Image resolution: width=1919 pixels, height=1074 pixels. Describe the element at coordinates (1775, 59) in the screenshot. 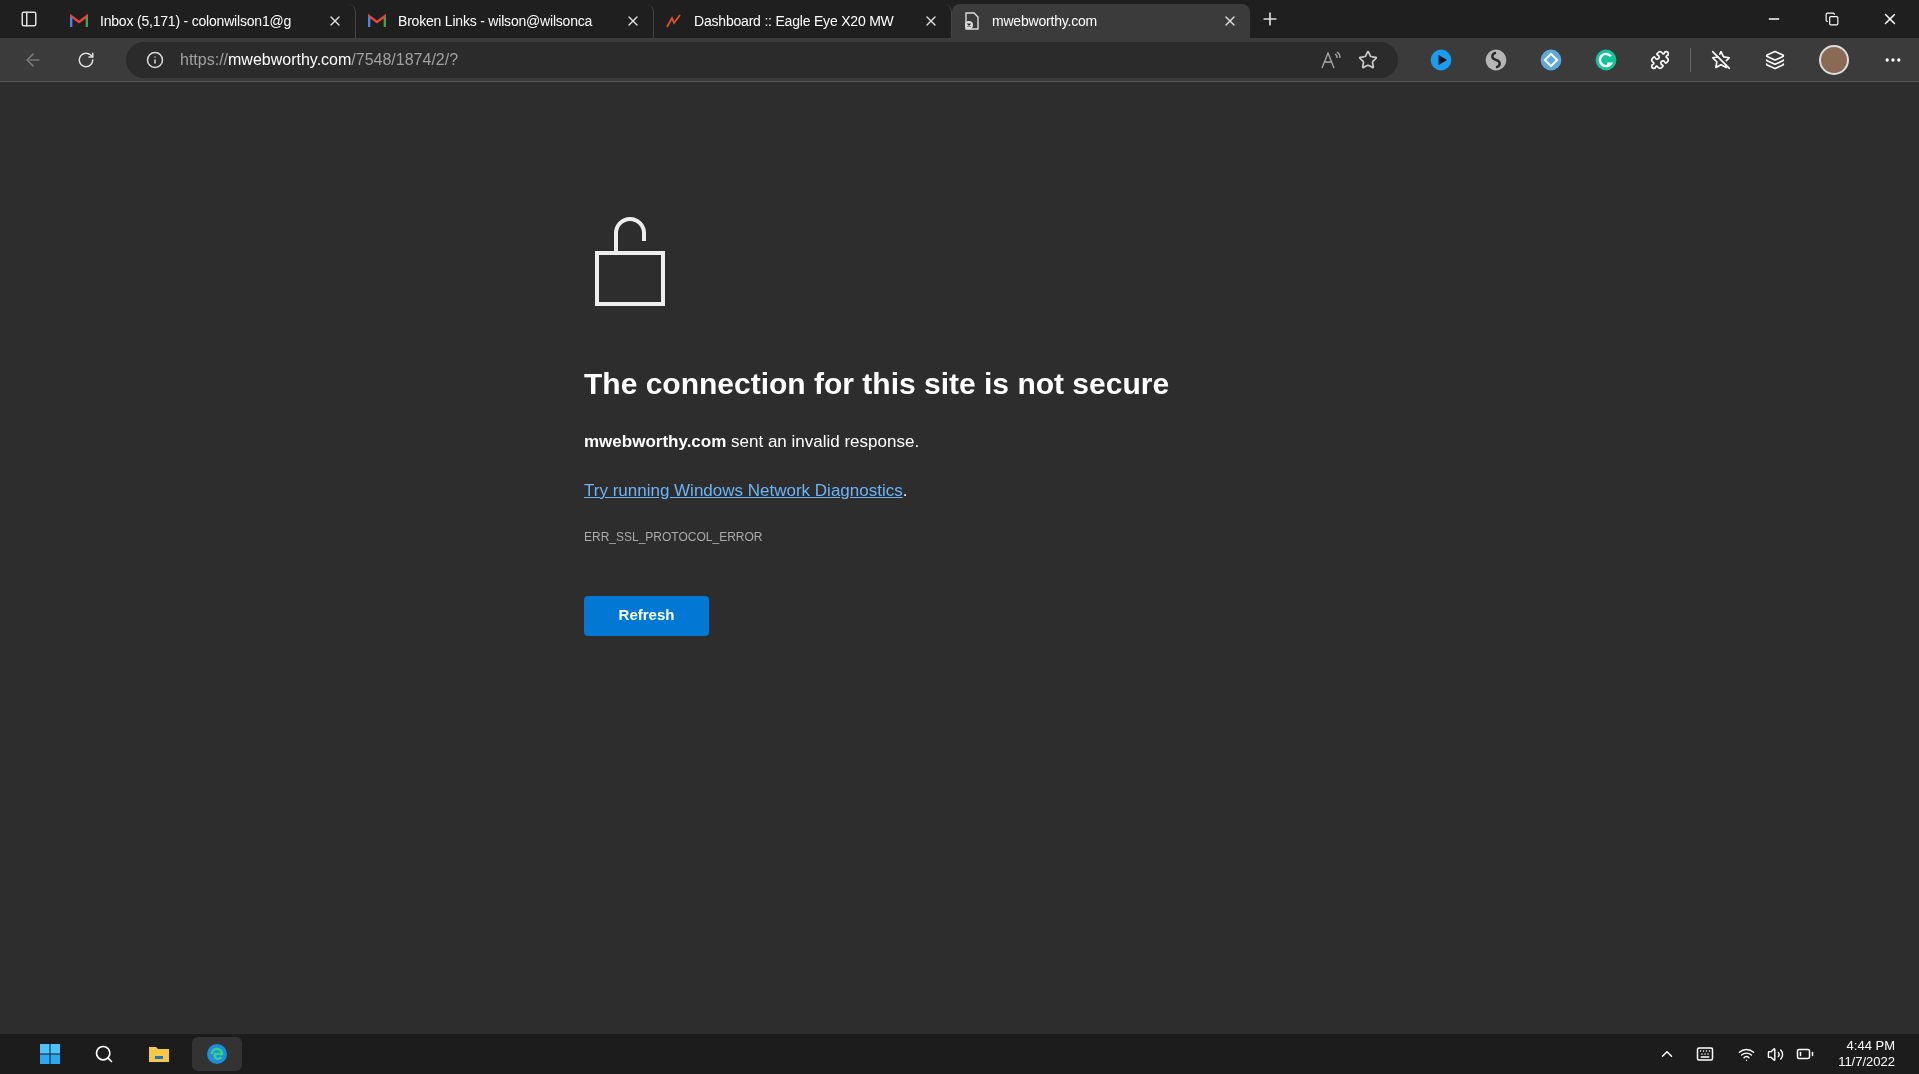

I see `collections-icon` at that location.